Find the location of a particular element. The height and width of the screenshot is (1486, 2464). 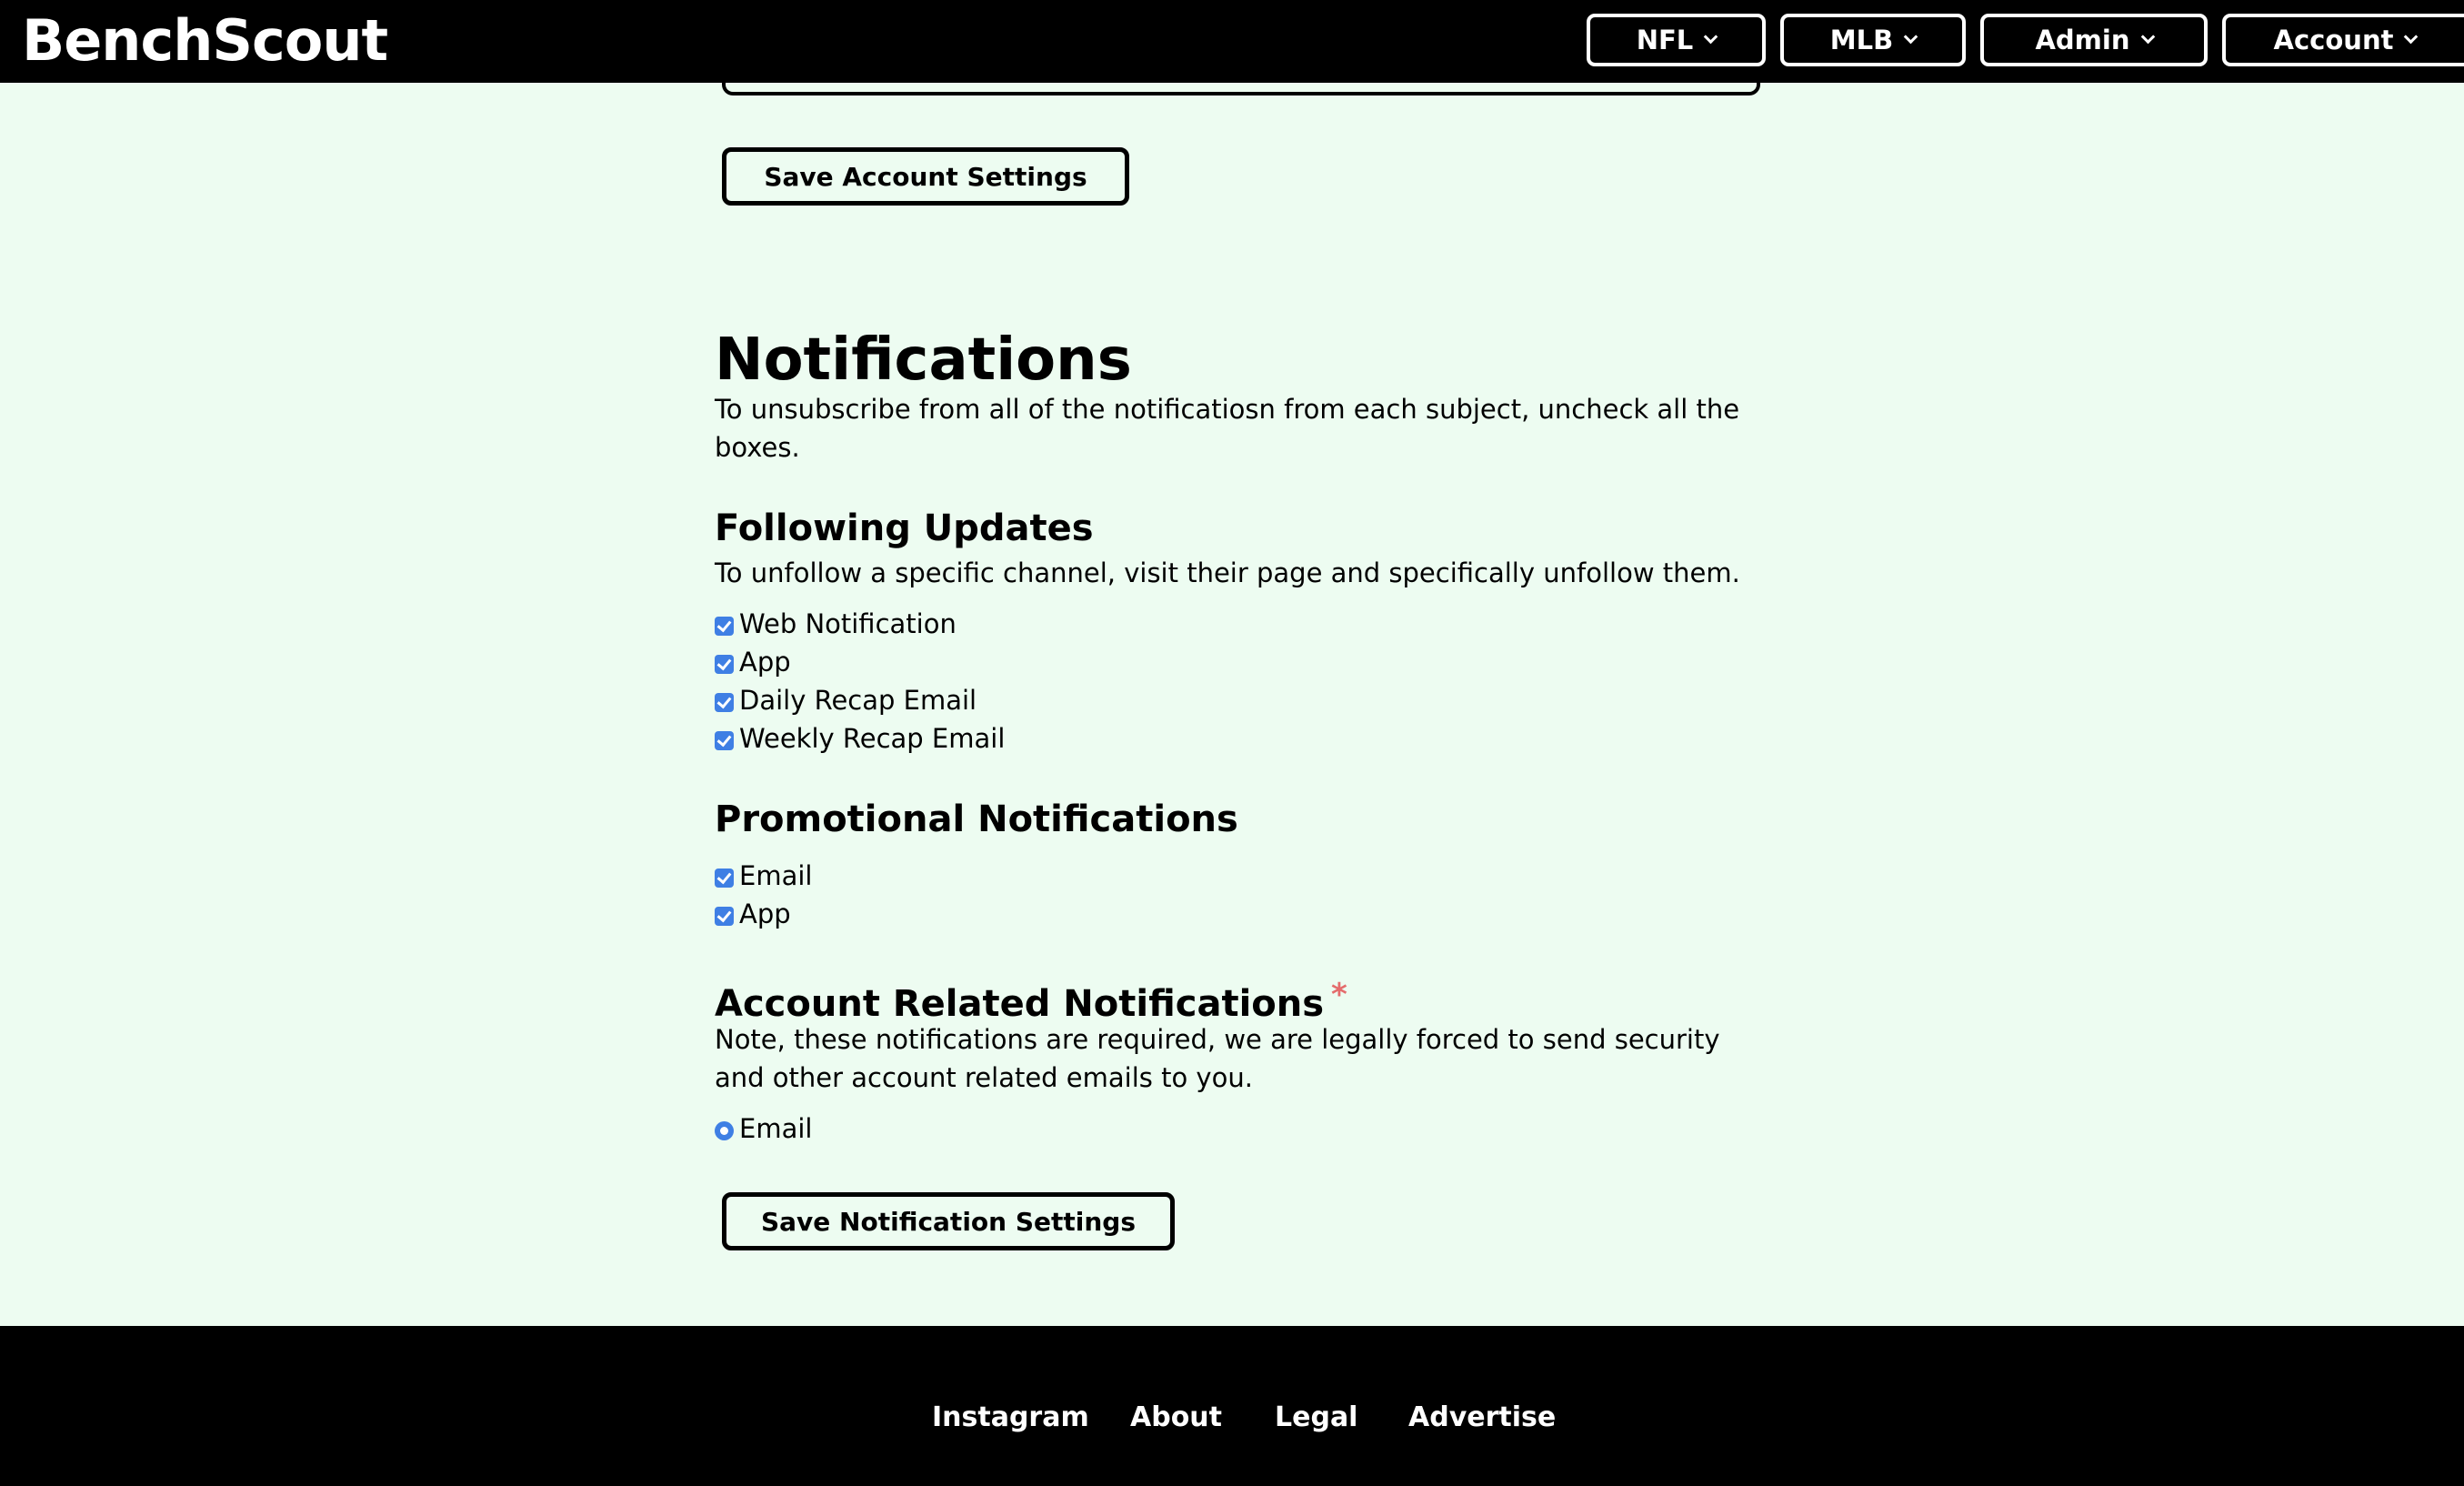

option-web-notification: Web Notification is located at coordinates (836, 624).